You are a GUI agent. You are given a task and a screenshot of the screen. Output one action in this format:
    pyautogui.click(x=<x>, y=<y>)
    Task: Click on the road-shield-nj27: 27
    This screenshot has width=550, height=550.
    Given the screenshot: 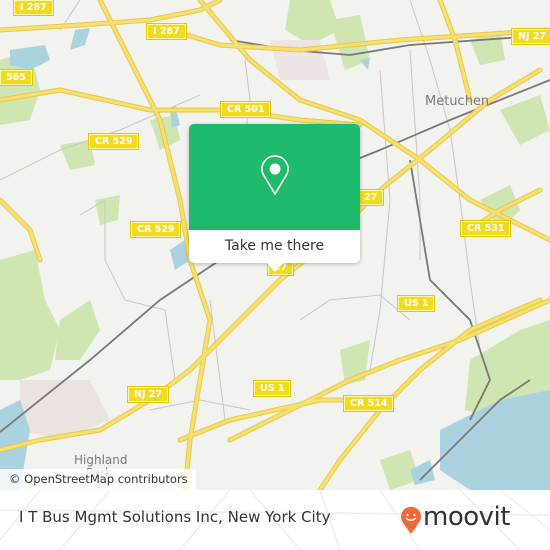 What is the action you would take?
    pyautogui.click(x=370, y=197)
    